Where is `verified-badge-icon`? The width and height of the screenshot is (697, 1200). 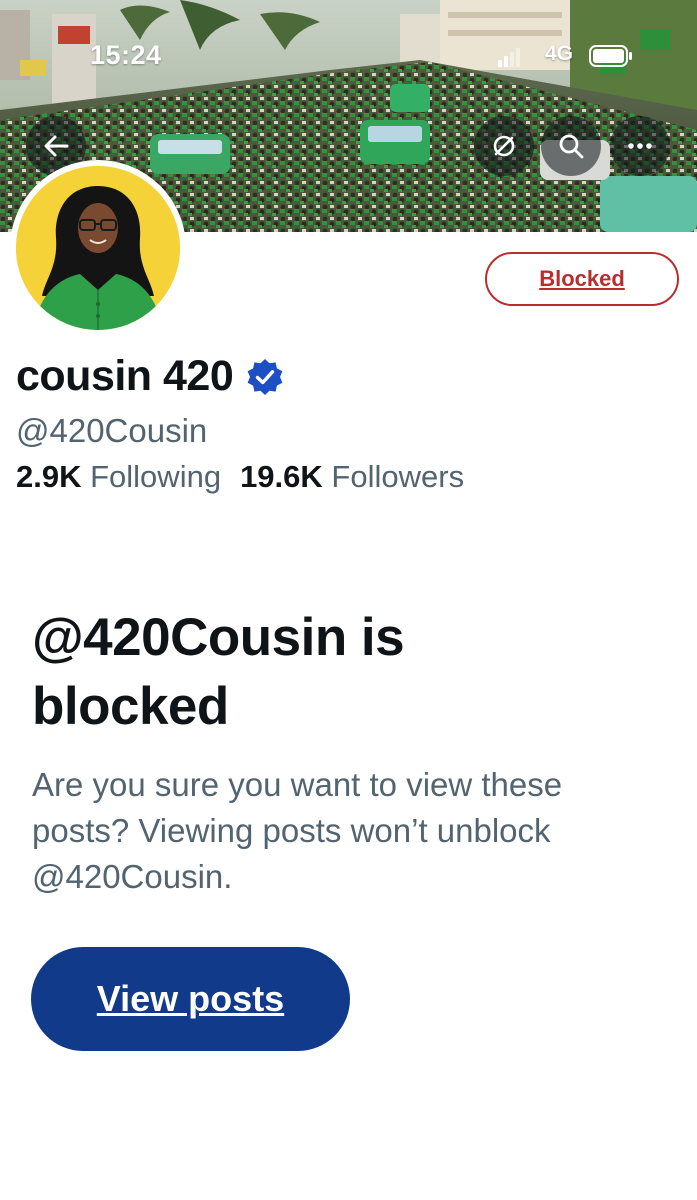
verified-badge-icon is located at coordinates (265, 377).